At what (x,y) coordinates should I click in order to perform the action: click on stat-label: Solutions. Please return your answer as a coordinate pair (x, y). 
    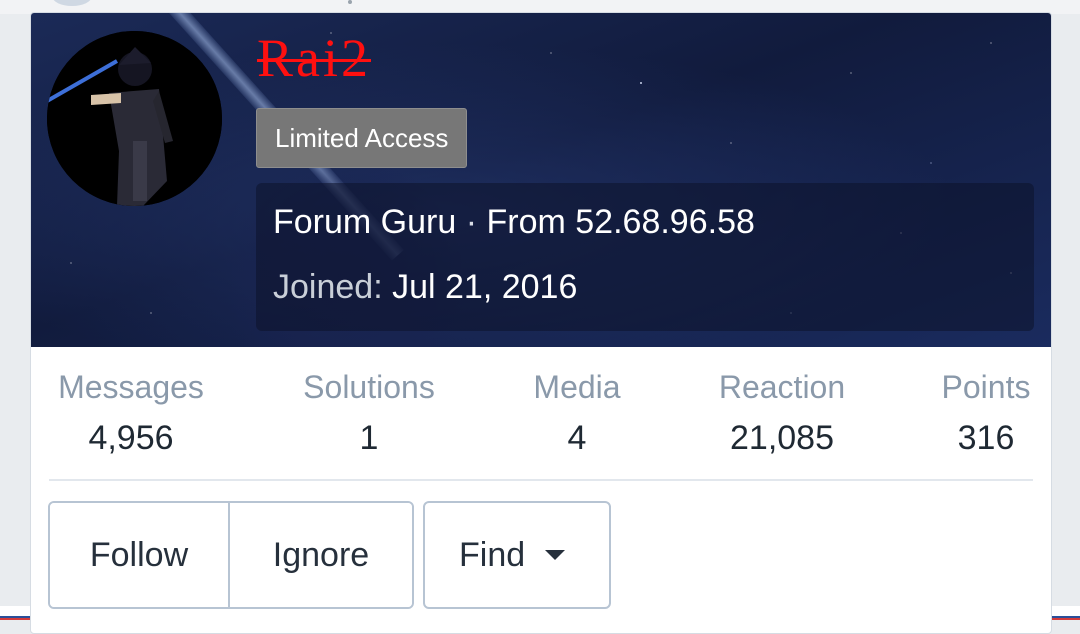
    Looking at the image, I should click on (369, 387).